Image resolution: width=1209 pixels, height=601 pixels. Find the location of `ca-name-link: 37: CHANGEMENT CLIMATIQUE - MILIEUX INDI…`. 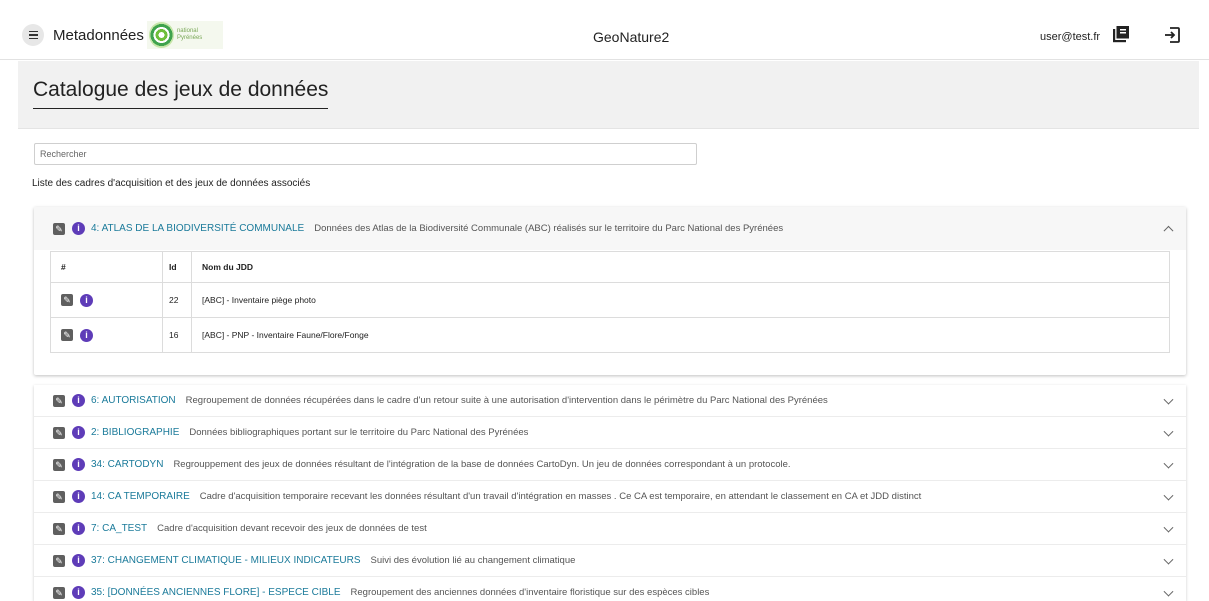

ca-name-link: 37: CHANGEMENT CLIMATIQUE - MILIEUX INDI… is located at coordinates (225, 560).